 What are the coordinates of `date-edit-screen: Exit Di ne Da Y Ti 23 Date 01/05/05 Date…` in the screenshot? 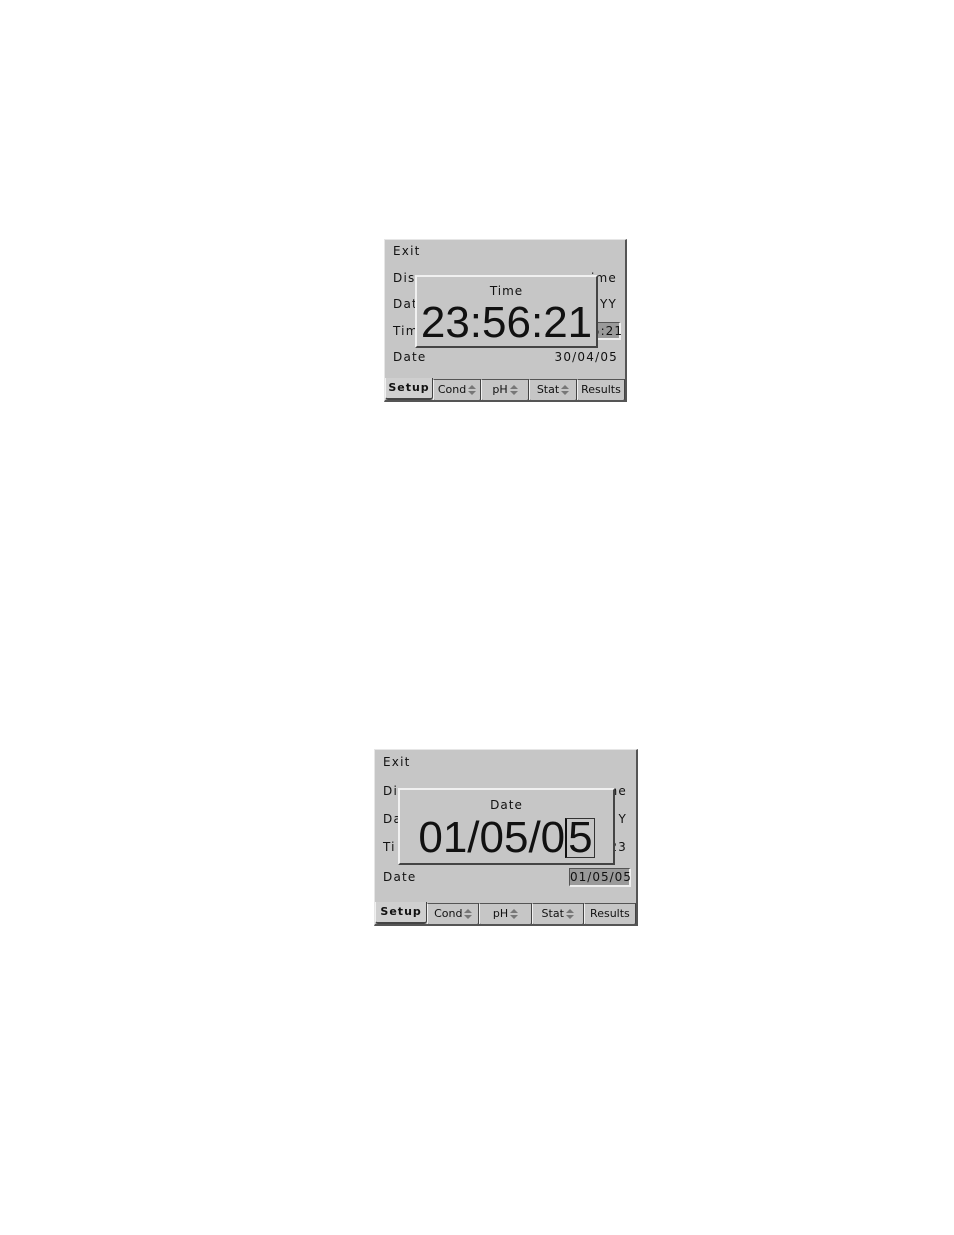 It's located at (506, 837).